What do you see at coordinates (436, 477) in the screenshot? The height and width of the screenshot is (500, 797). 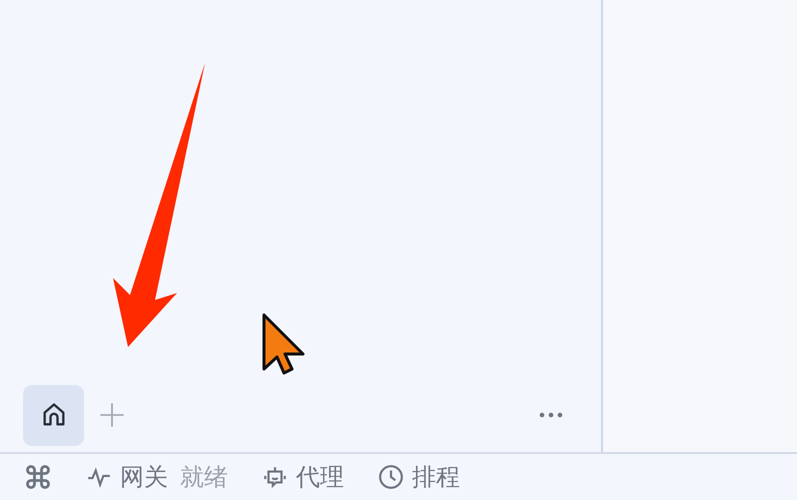 I see `status-label: 排程` at bounding box center [436, 477].